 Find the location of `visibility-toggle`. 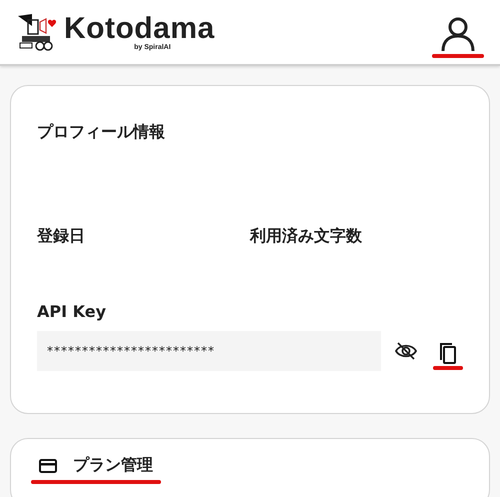

visibility-toggle is located at coordinates (406, 351).